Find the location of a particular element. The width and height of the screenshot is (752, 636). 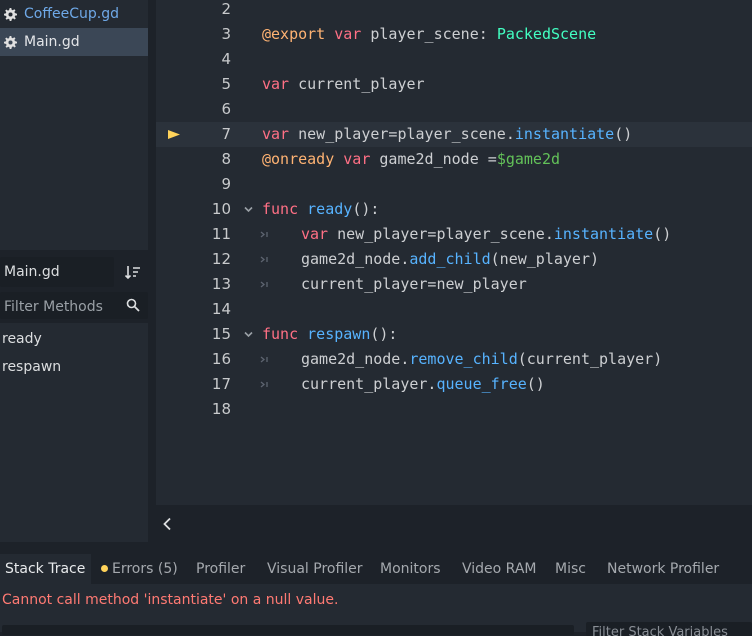

line-number: 6 is located at coordinates (226, 109).